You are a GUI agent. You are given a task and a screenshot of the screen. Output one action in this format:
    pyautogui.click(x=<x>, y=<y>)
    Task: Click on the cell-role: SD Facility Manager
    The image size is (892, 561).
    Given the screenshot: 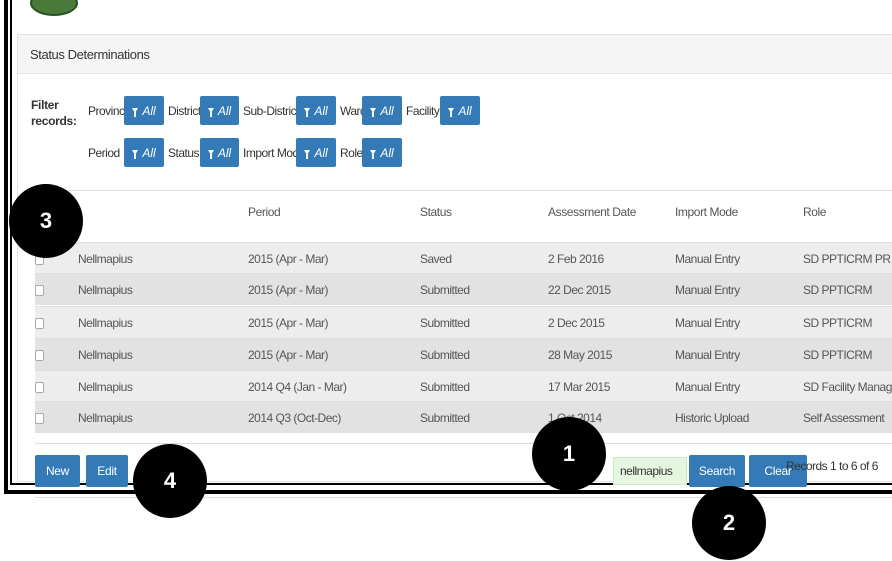 What is the action you would take?
    pyautogui.click(x=847, y=387)
    